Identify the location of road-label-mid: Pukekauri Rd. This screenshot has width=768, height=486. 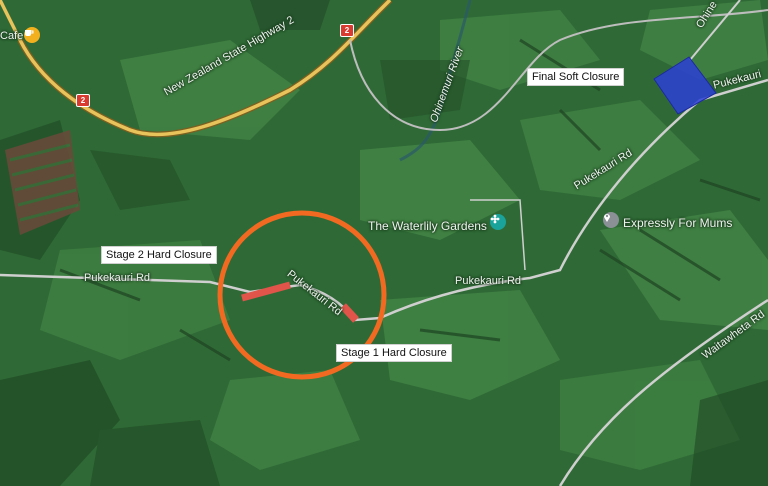
(488, 281).